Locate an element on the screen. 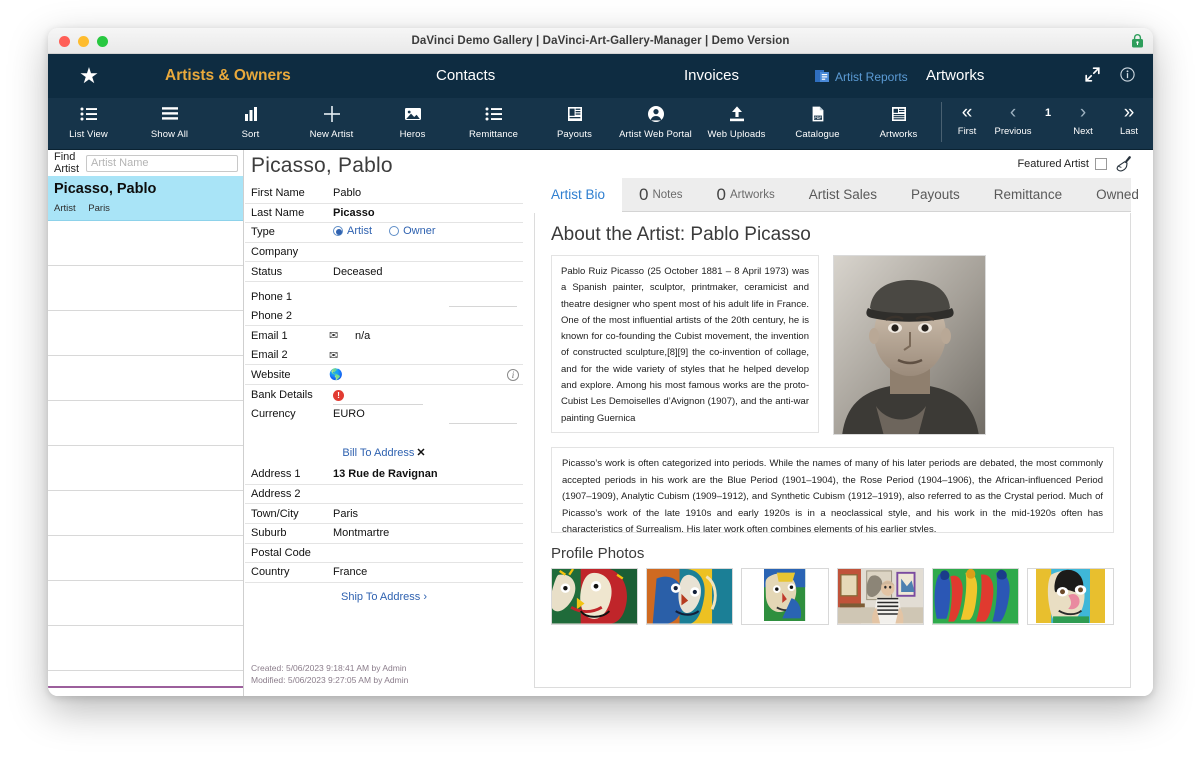 The image size is (1200, 762). town-city-value: Paris is located at coordinates (426, 514).